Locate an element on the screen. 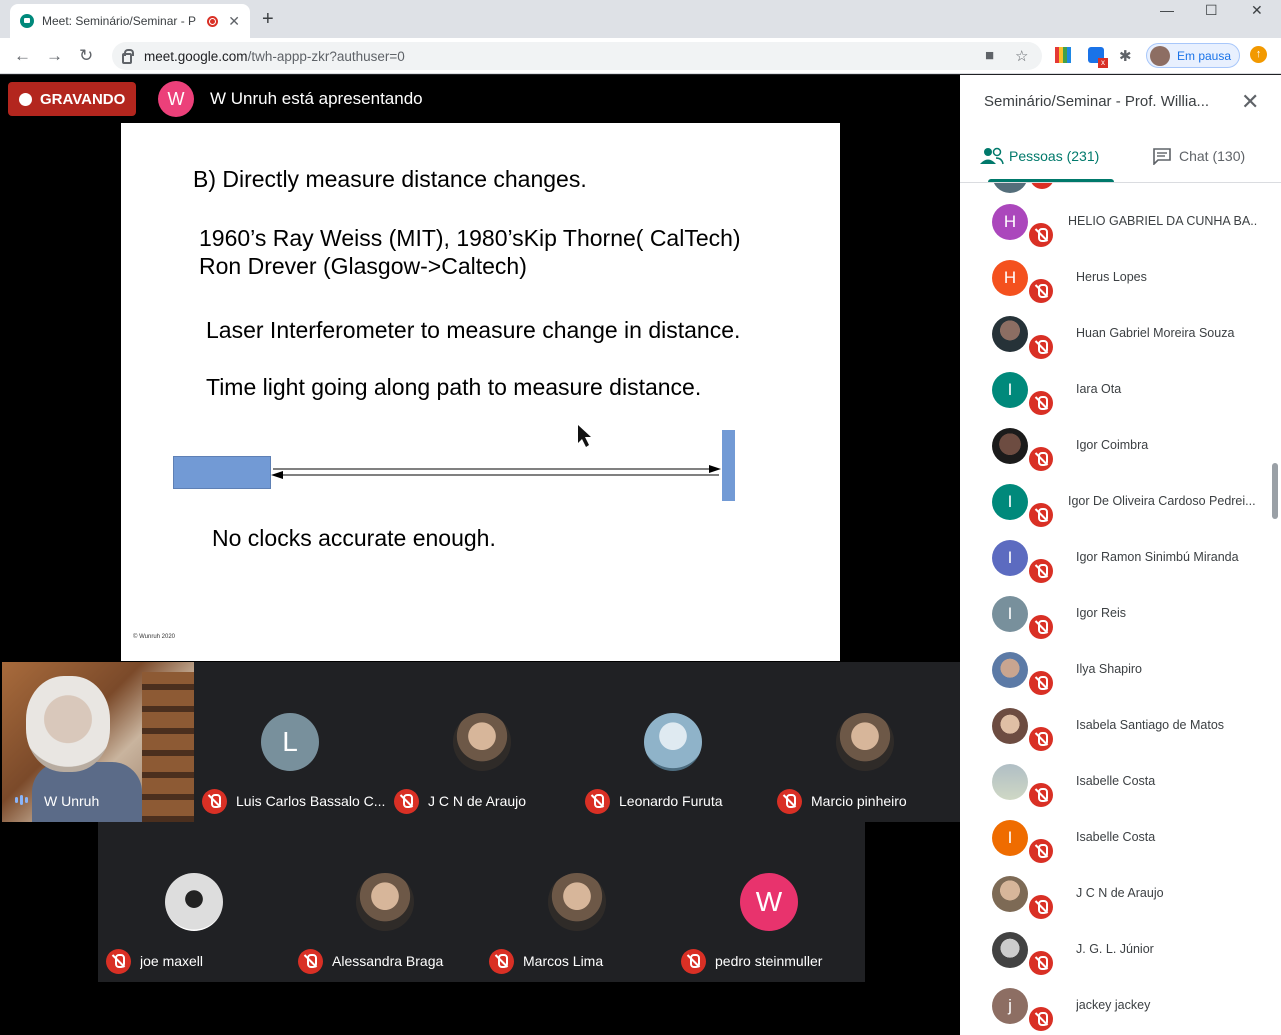 The height and width of the screenshot is (1035, 1281). profile-label: Em pausa is located at coordinates (1204, 55).